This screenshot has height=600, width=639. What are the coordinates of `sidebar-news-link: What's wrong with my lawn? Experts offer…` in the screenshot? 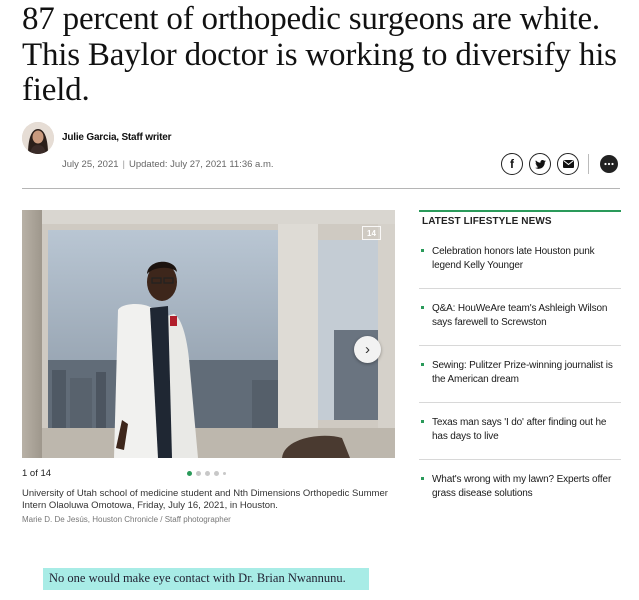 It's located at (527, 487).